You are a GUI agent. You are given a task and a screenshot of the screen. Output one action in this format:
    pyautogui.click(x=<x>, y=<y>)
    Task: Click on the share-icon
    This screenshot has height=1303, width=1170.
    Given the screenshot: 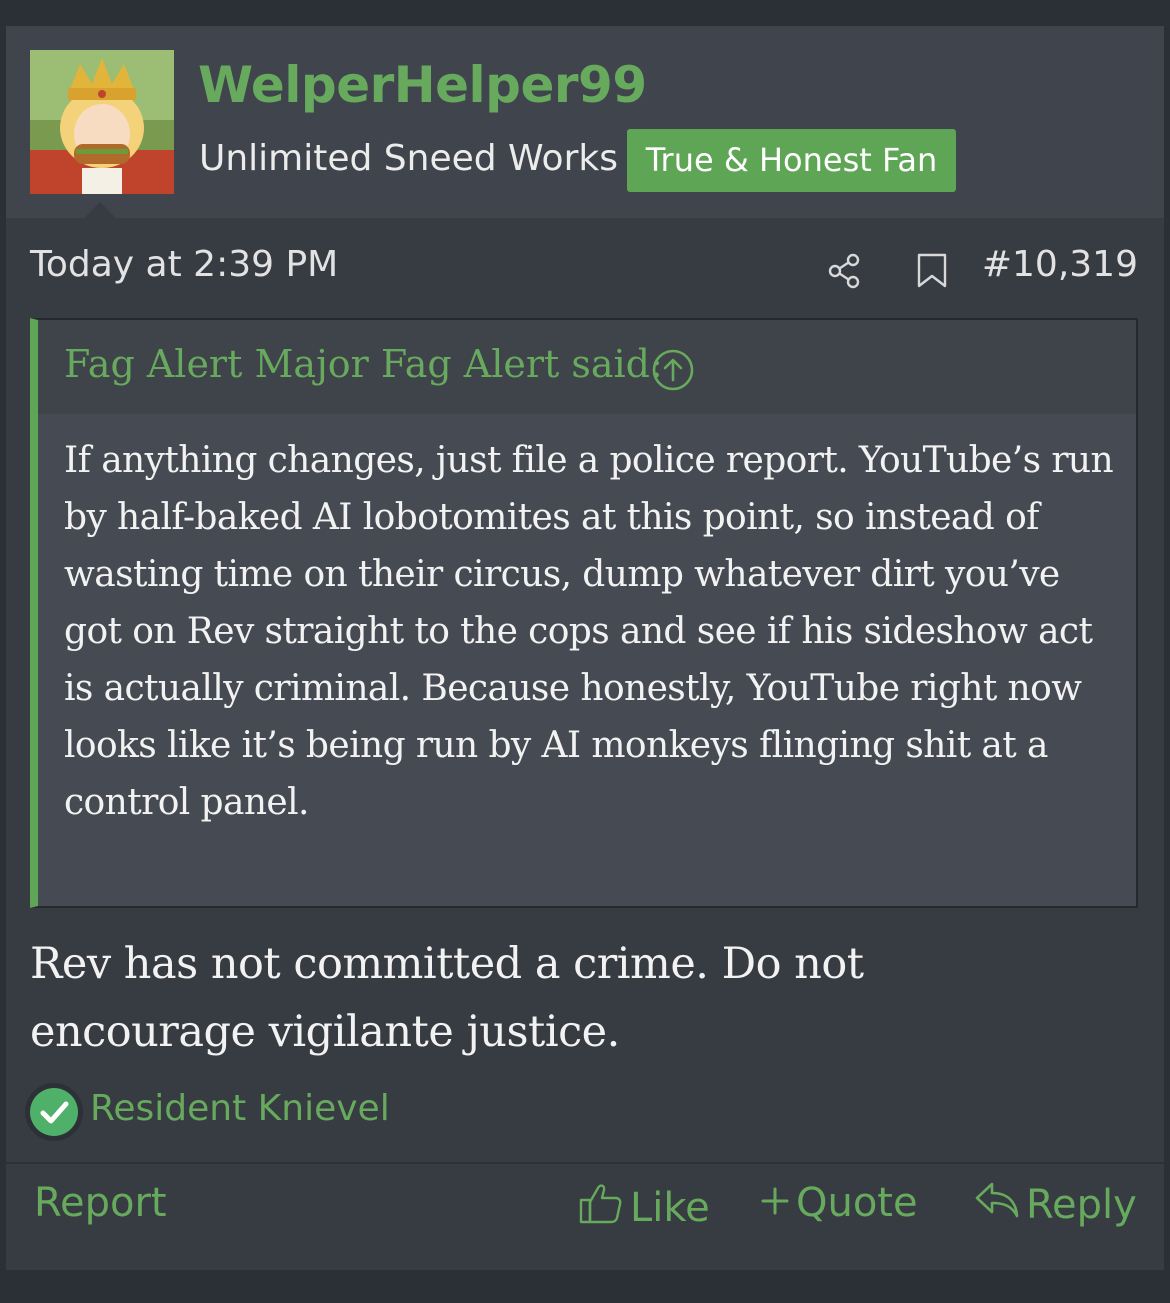 What is the action you would take?
    pyautogui.click(x=845, y=273)
    